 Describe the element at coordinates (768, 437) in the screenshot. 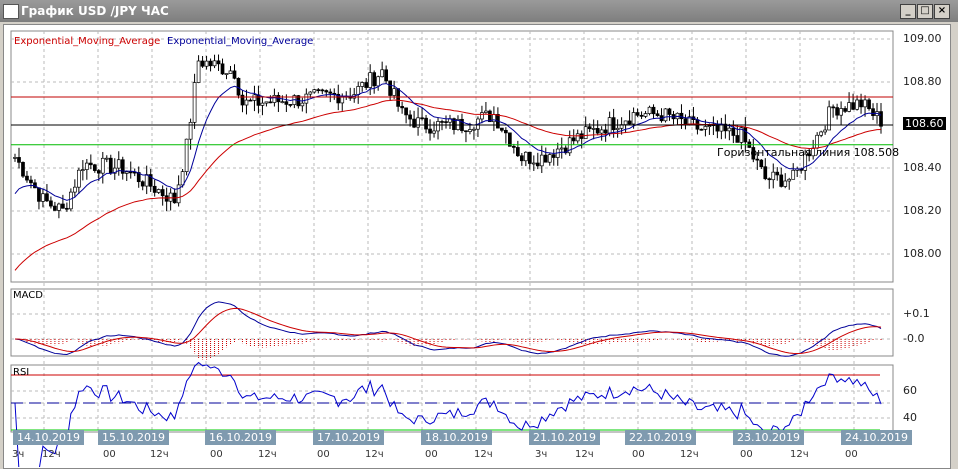

I see `date-label: 23.10.2019` at that location.